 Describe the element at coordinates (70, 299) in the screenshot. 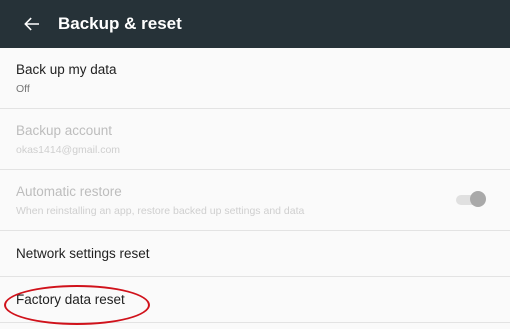

I see `item-title: Factory data reset` at that location.